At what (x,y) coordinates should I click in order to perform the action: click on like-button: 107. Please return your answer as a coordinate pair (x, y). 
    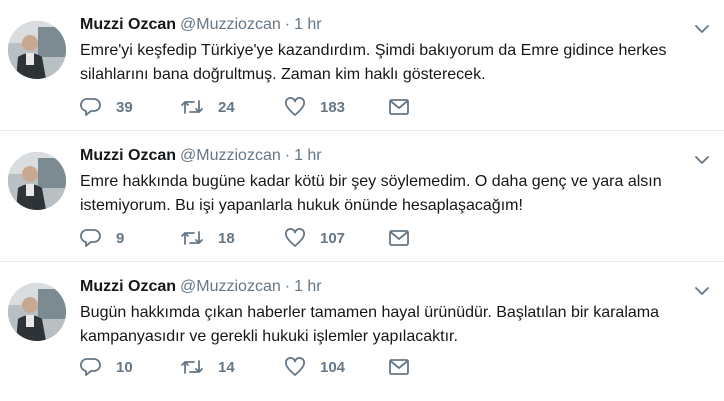
    Looking at the image, I should click on (336, 238).